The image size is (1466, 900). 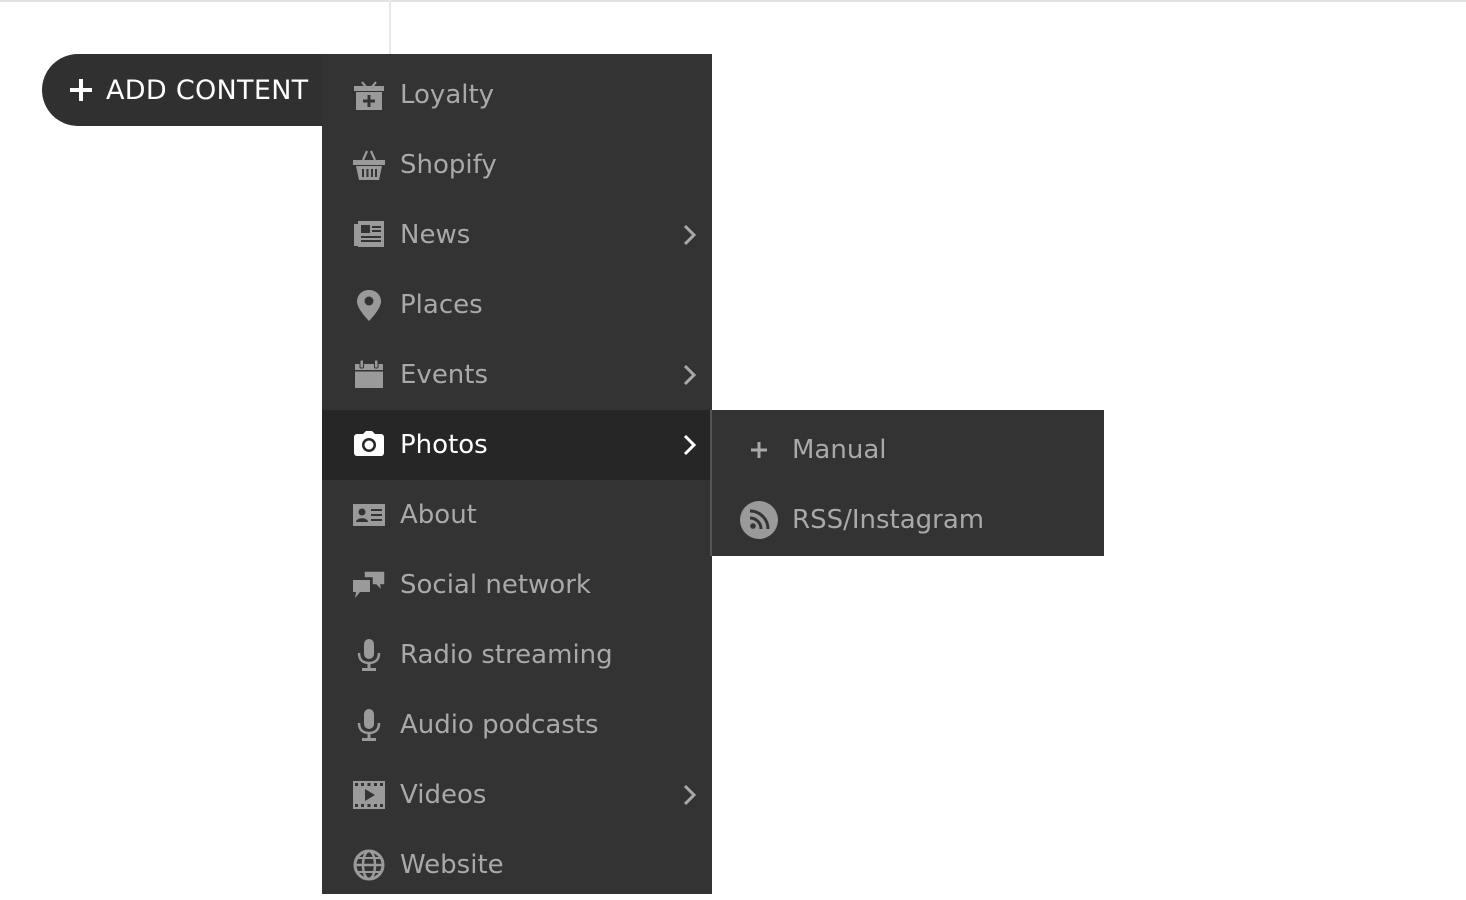 What do you see at coordinates (517, 235) in the screenshot?
I see `menu-item-news: News` at bounding box center [517, 235].